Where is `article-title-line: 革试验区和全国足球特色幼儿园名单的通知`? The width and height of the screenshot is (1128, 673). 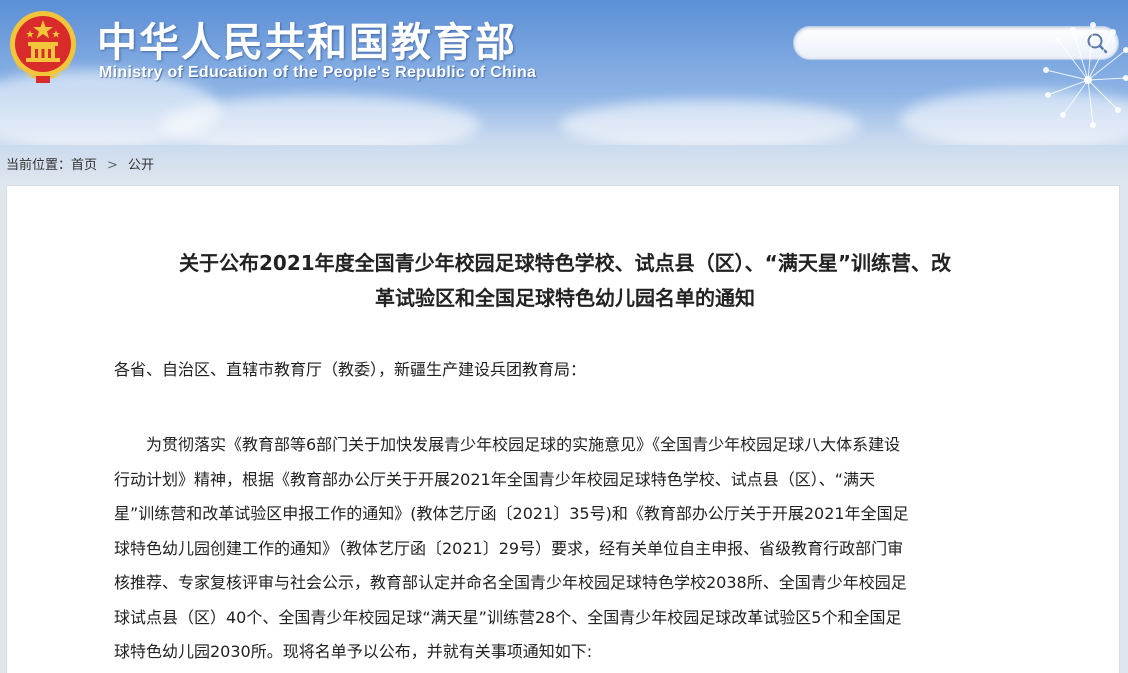
article-title-line: 革试验区和全国足球特色幼儿园名单的通知 is located at coordinates (565, 298).